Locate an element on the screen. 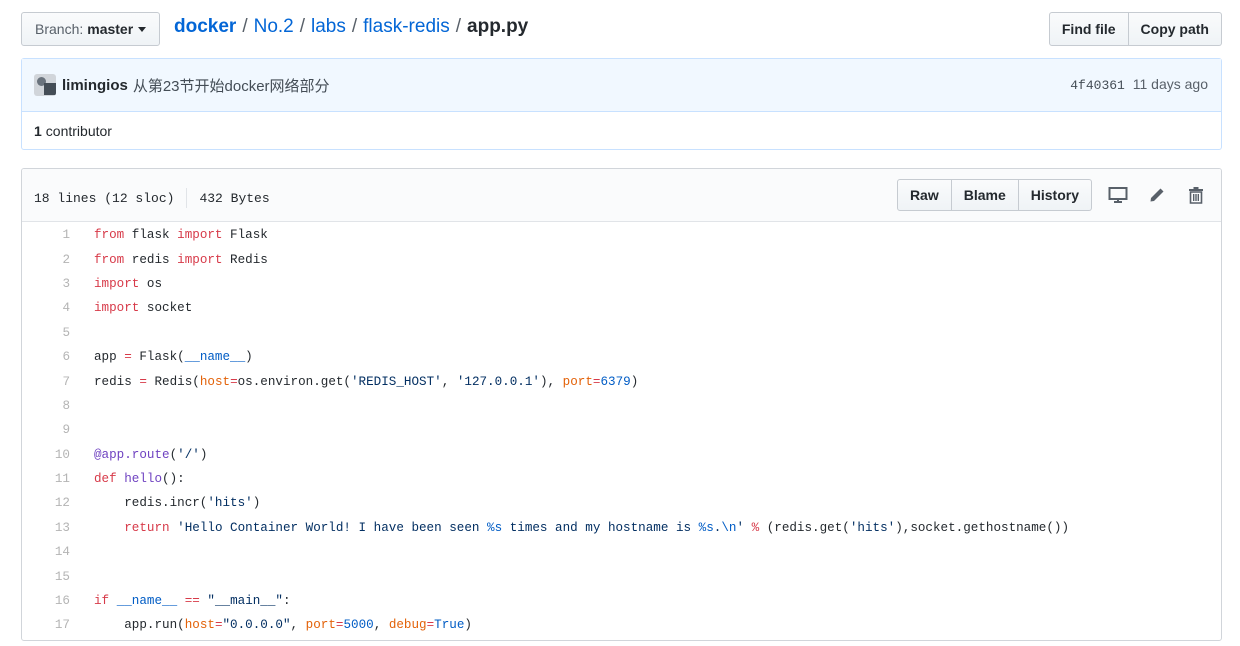 Image resolution: width=1240 pixels, height=646 pixels. commit-sha-link: 4f40361 is located at coordinates (1097, 85).